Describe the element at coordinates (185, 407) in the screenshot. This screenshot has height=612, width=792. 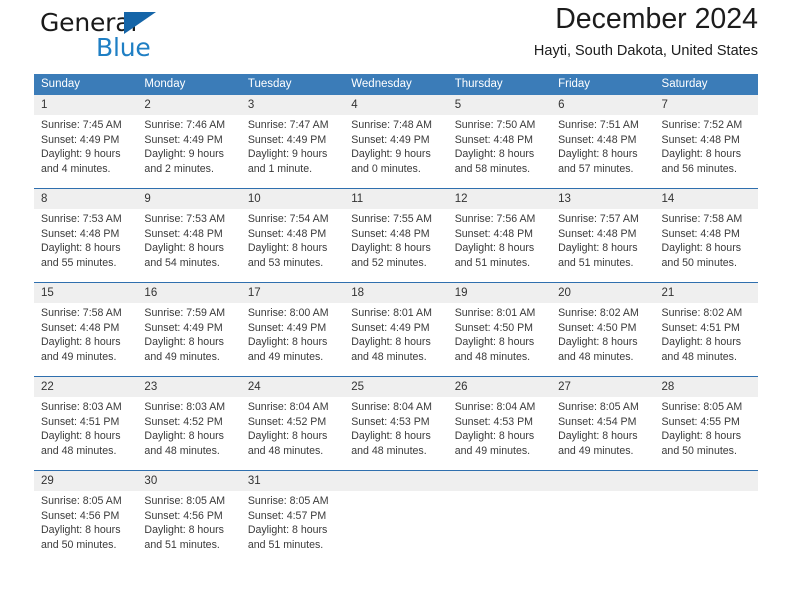
I see `sunrise-text: Sunrise: 8:03 AM` at that location.